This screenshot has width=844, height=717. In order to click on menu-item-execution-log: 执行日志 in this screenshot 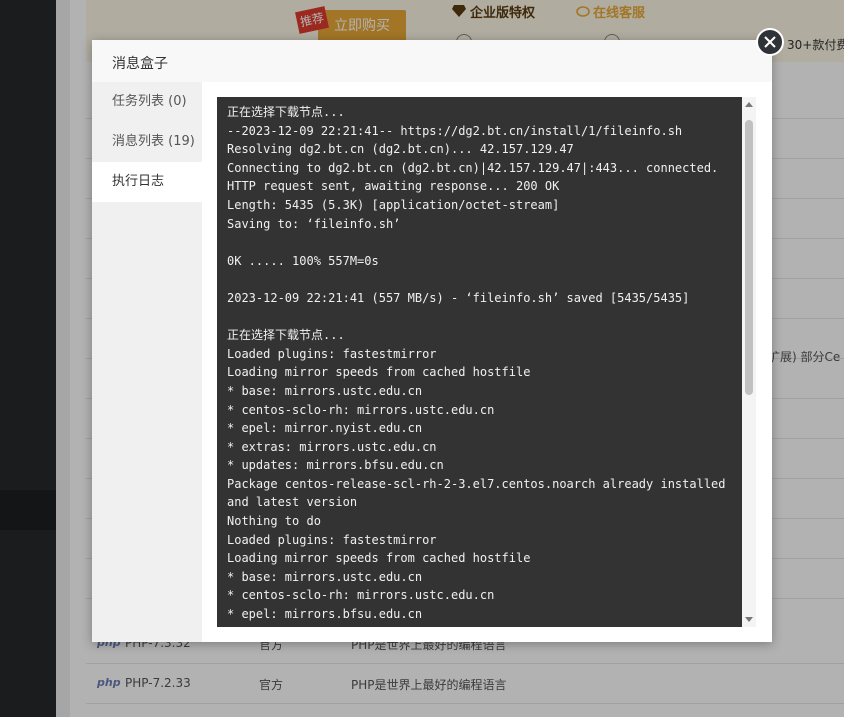, I will do `click(147, 182)`.